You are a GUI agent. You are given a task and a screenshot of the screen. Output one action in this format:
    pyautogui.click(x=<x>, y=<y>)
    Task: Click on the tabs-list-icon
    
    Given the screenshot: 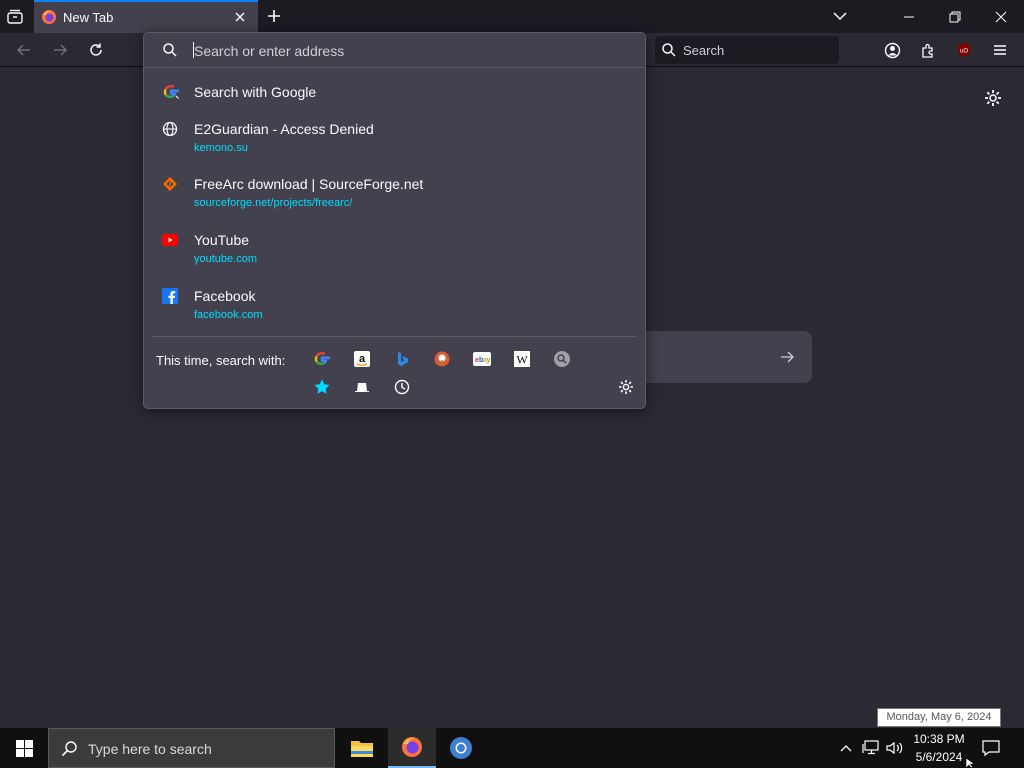 What is the action you would take?
    pyautogui.click(x=15, y=16)
    